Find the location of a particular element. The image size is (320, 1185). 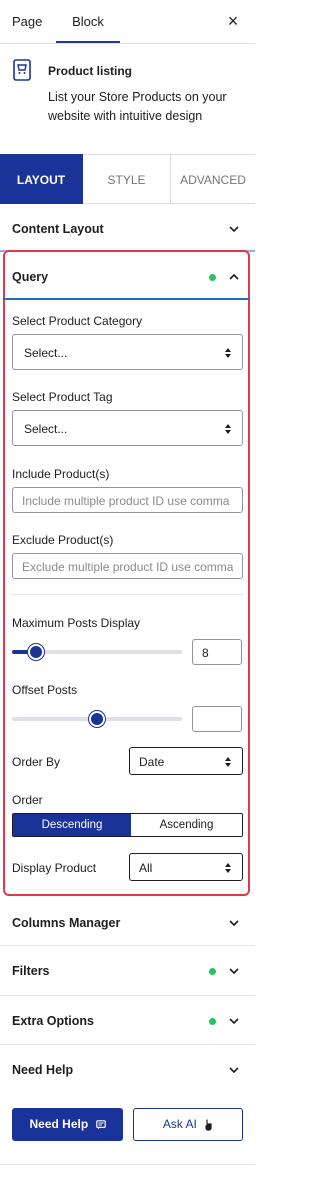

panel-title: Content Layout is located at coordinates (58, 229).